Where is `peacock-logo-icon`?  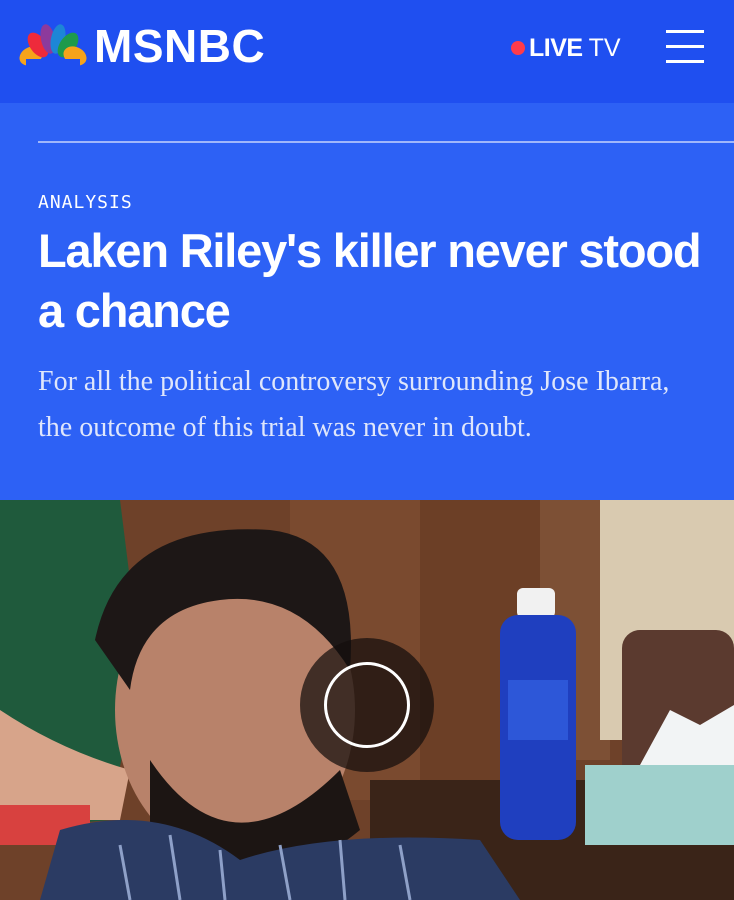 peacock-logo-icon is located at coordinates (53, 46).